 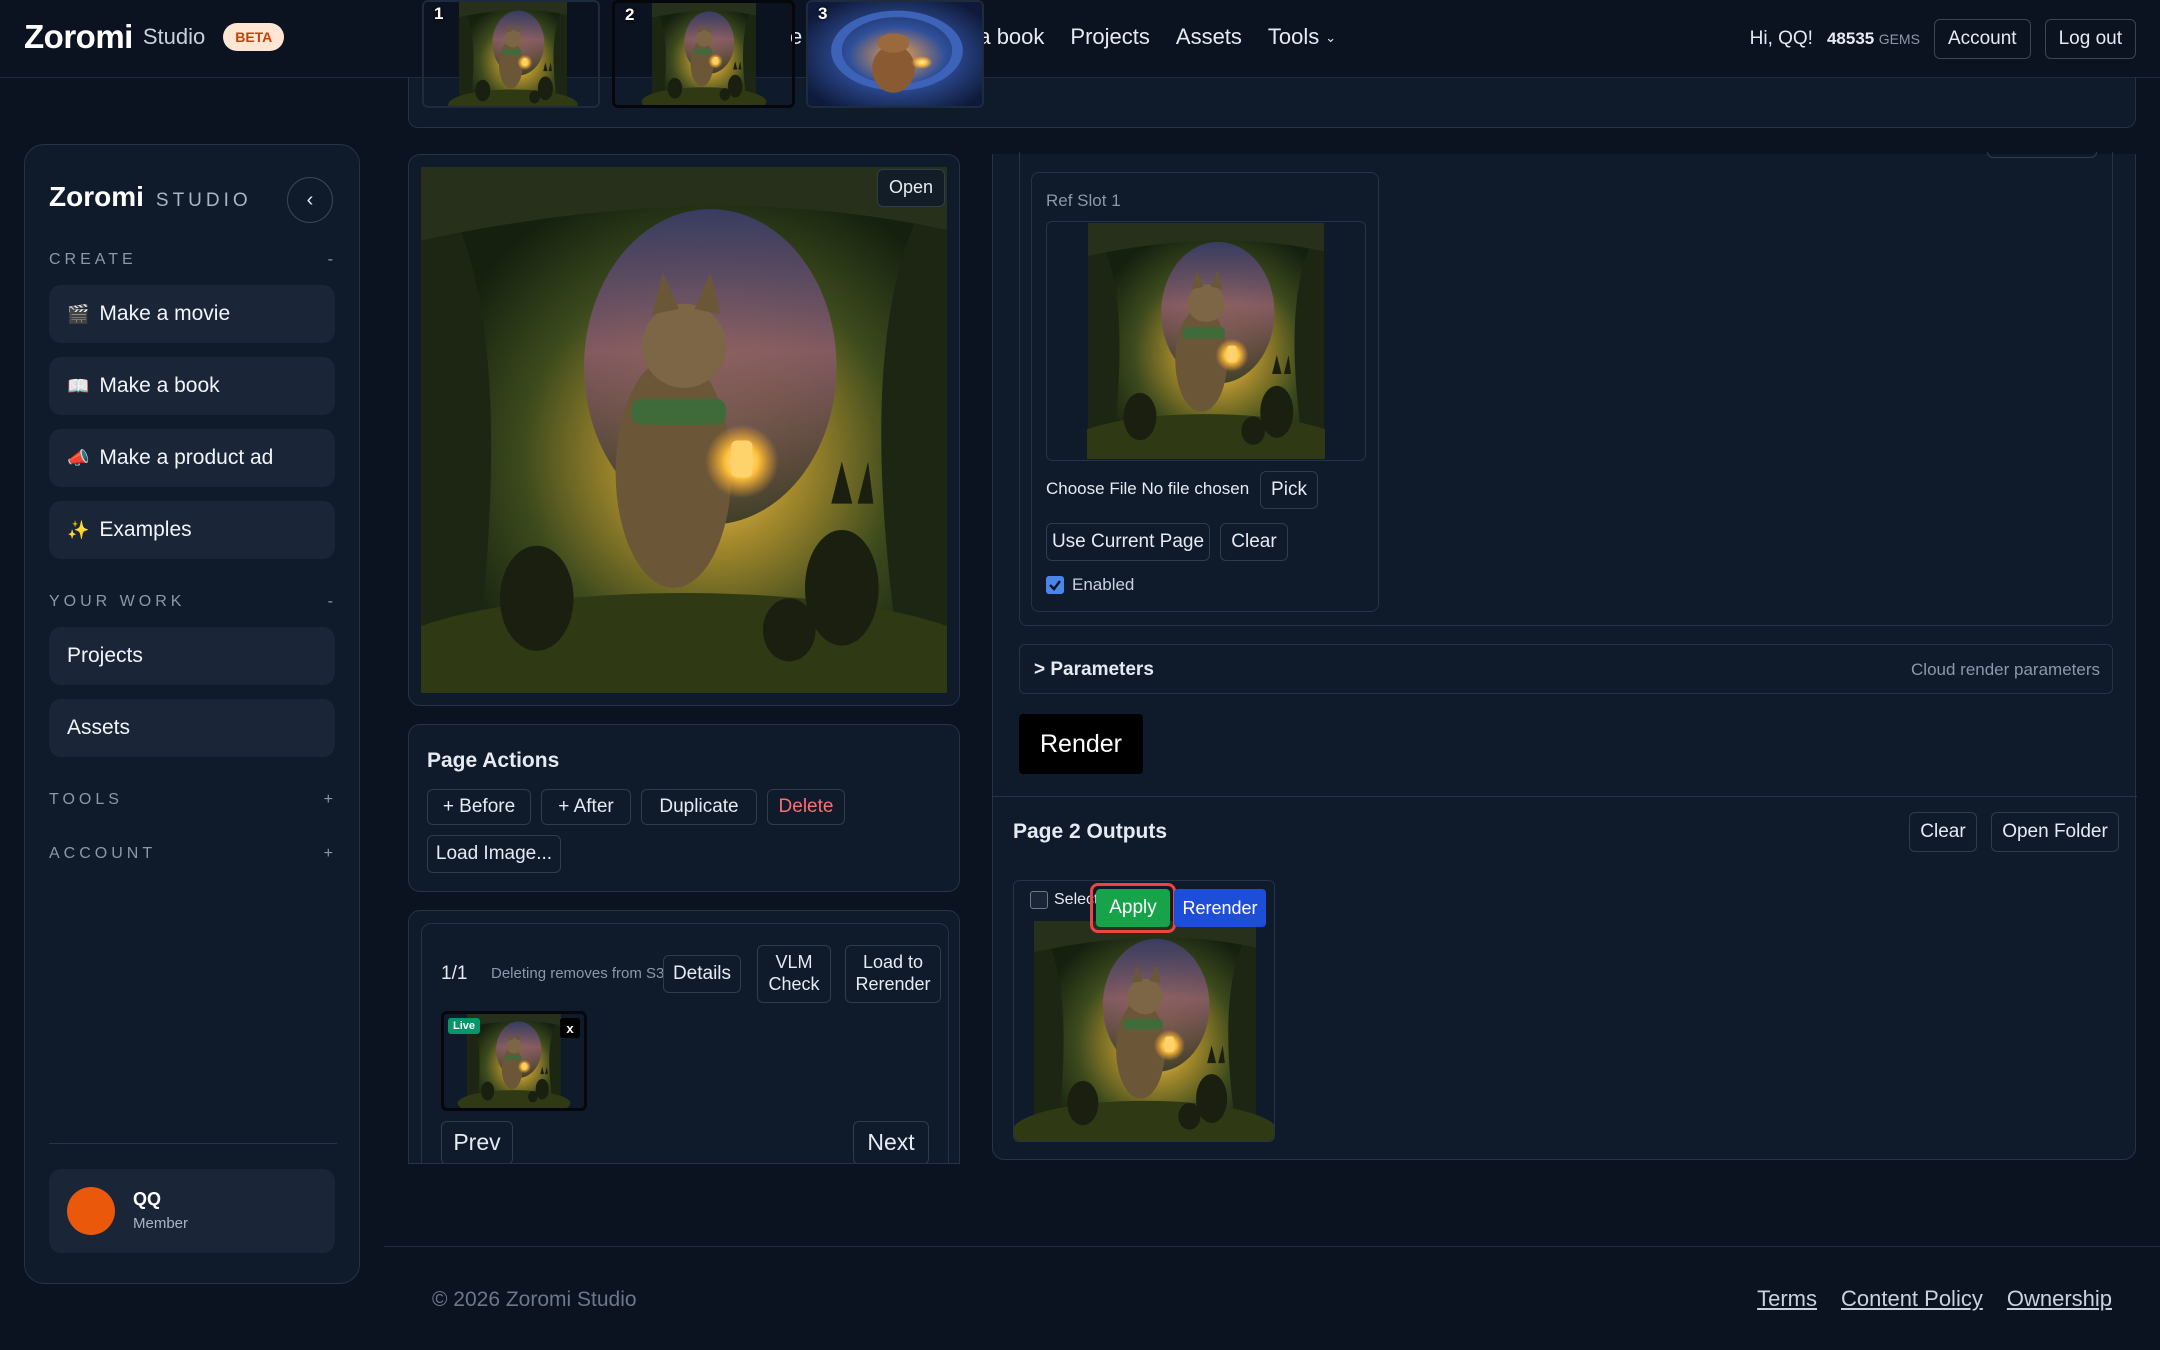 What do you see at coordinates (1090, 831) in the screenshot?
I see `outputs-title: Page 2 Outputs` at bounding box center [1090, 831].